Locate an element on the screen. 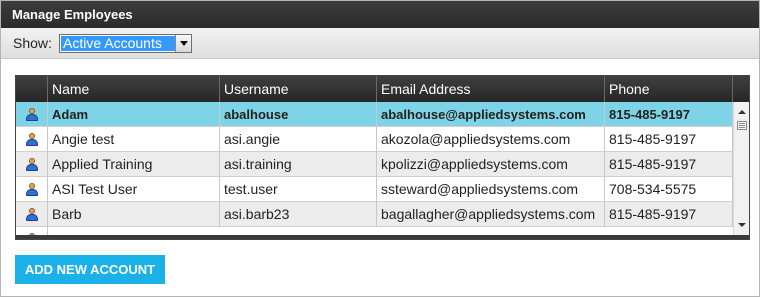  account-filter-value: Active Accounts is located at coordinates (118, 43).